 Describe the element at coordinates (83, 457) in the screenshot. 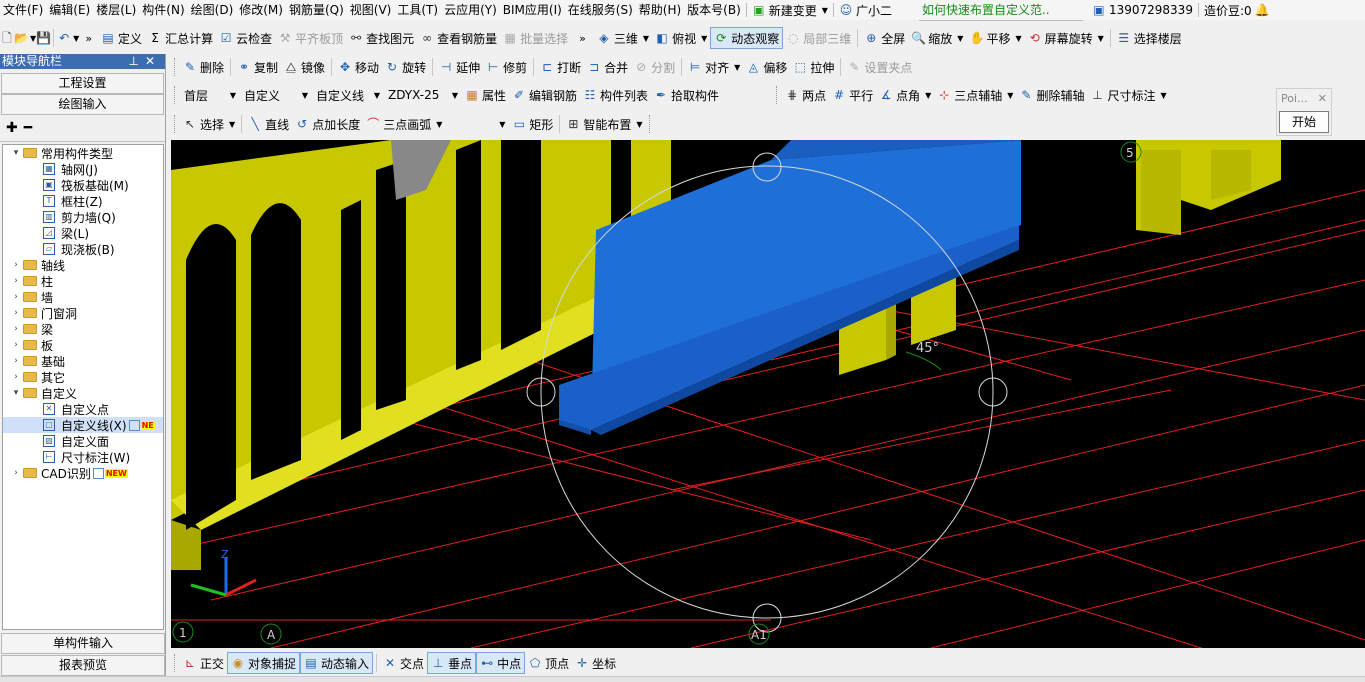

I see `tree-item: ⊢ 尺寸标注(W)` at that location.